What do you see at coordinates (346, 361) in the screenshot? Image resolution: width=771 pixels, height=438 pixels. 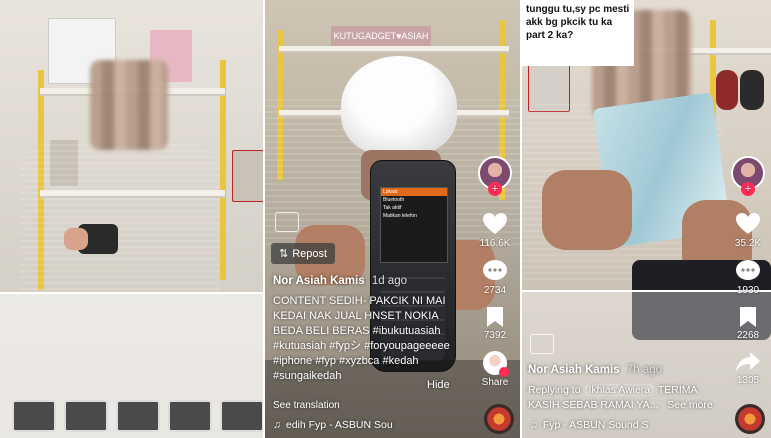 I see `caption-line: #iphone #fyp #xyzbca #kedah` at bounding box center [346, 361].